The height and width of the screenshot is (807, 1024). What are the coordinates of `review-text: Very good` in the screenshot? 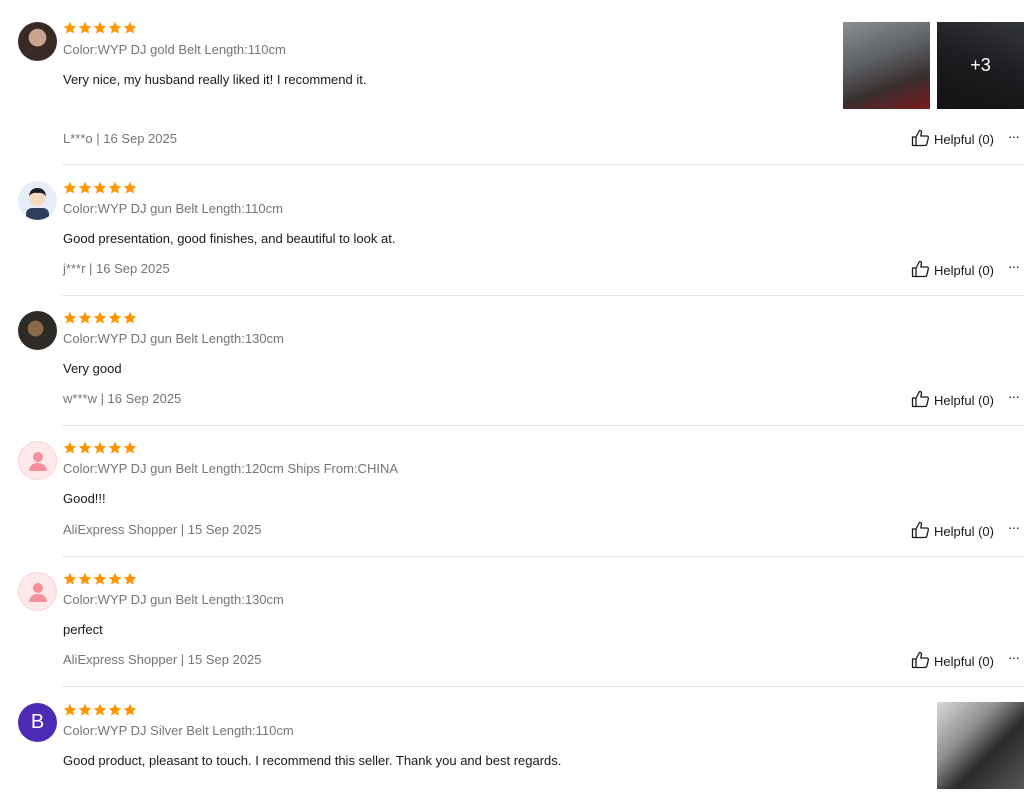 It's located at (92, 368).